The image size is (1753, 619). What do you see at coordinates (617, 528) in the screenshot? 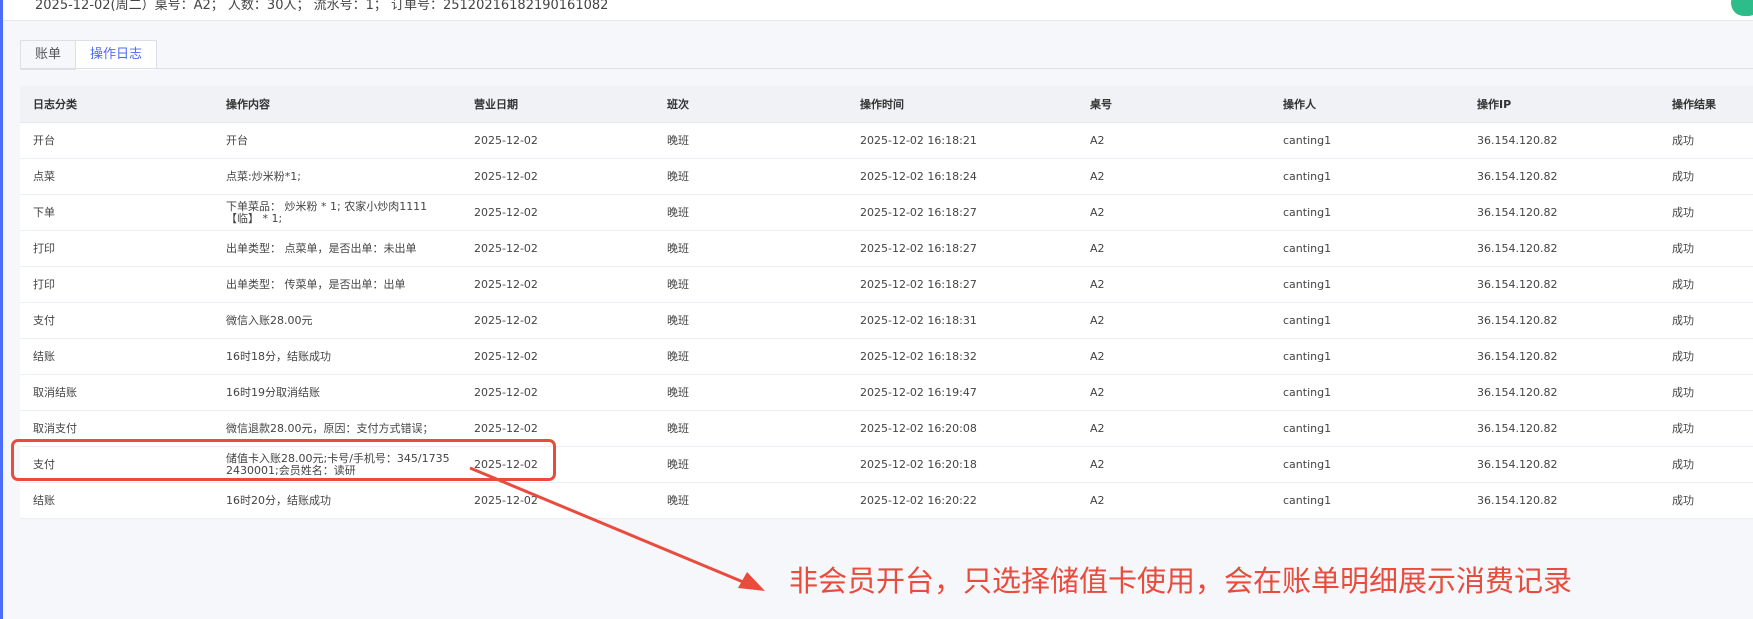
I see `annotation-arrow-icon` at bounding box center [617, 528].